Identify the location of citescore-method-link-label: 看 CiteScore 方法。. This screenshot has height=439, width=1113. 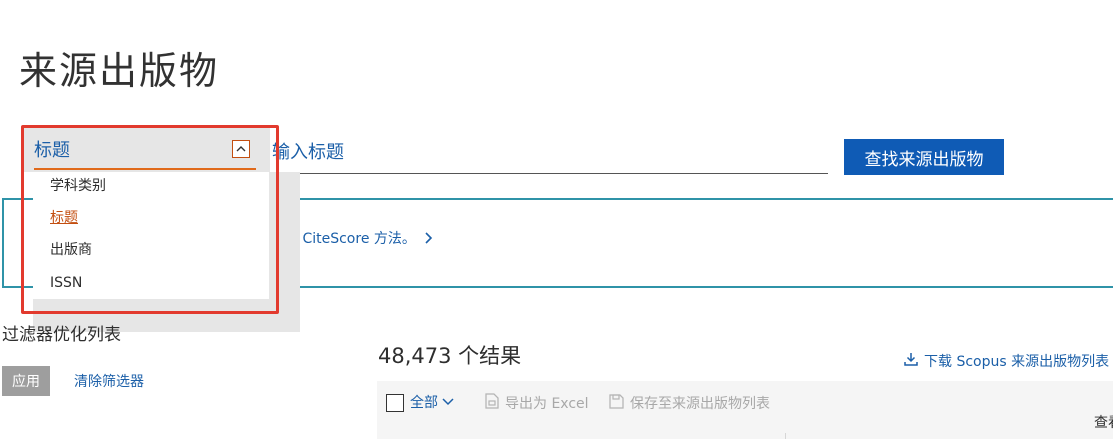
(350, 239).